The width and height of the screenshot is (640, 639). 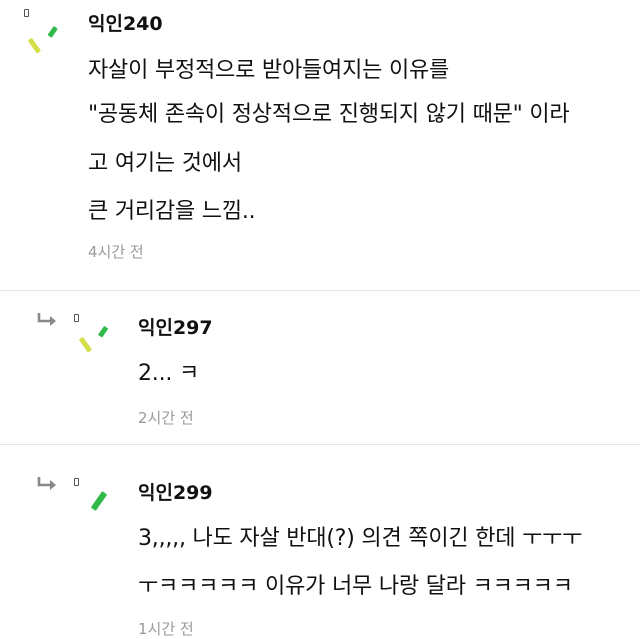 I want to click on comment-text-line: ㅜㅋㅋㅋㅋㅋ 이유가 너무 나랑 달라 ㅋㅋㅋㅋㅋ, so click(x=355, y=586).